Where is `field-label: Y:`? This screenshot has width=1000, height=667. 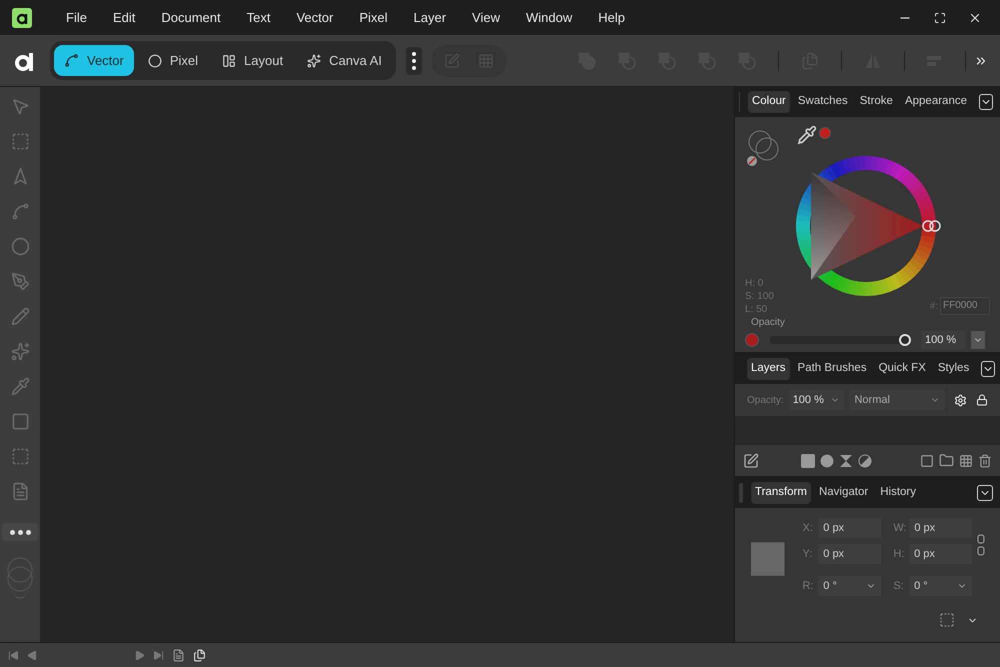 field-label: Y: is located at coordinates (808, 554).